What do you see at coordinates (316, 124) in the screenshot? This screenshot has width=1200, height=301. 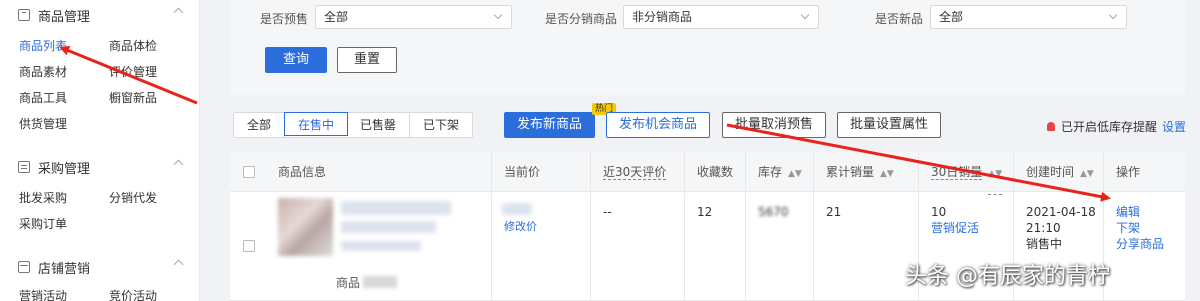 I see `tab-on-sale: 在售中` at bounding box center [316, 124].